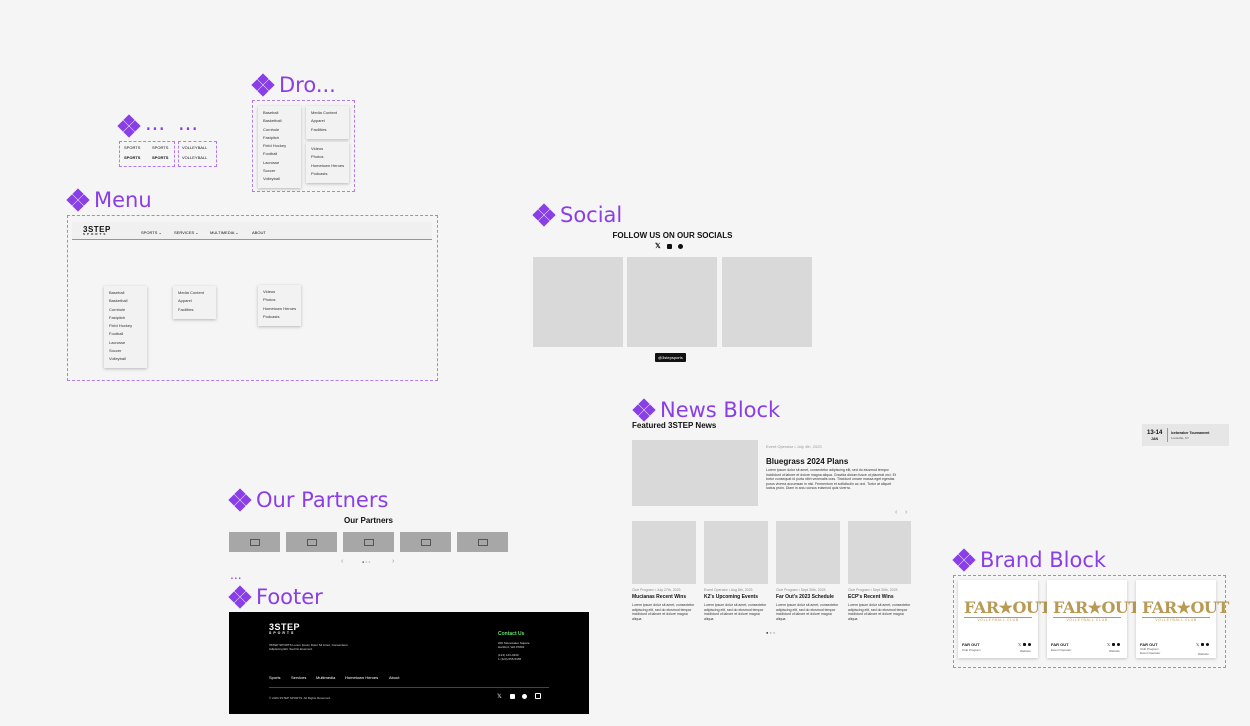  Describe the element at coordinates (279, 121) in the screenshot. I see `dropdown-sports-item: Basketball` at that location.